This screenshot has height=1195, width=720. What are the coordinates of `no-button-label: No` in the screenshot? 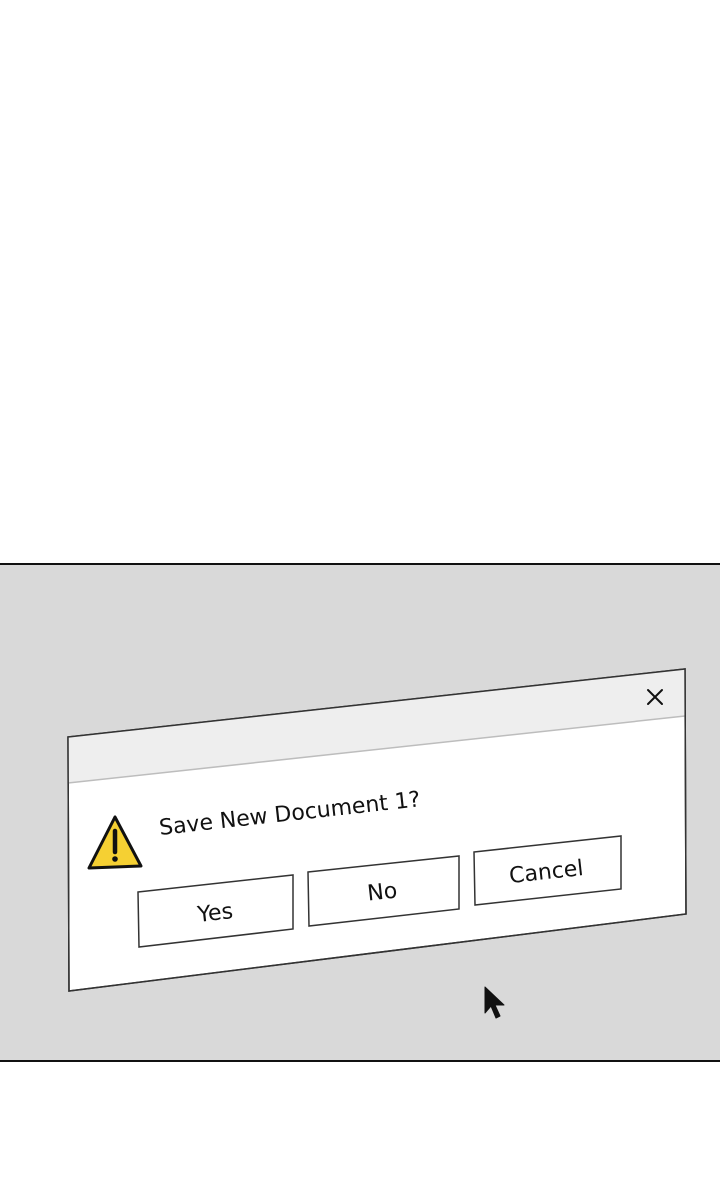 It's located at (382, 892).